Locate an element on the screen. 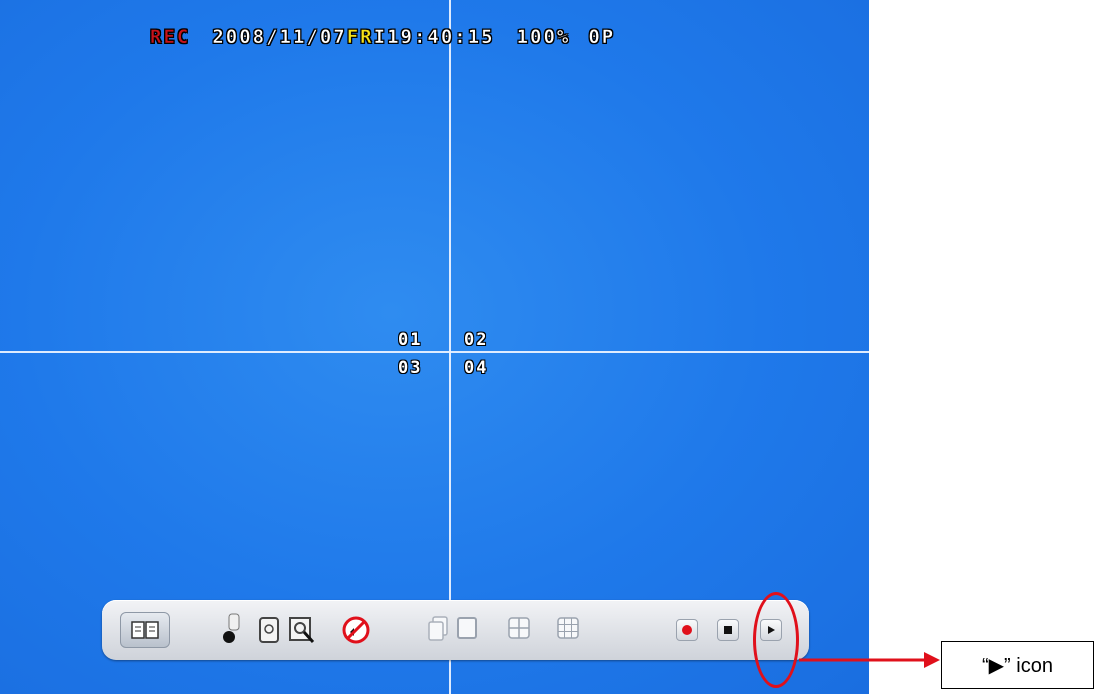 The width and height of the screenshot is (1100, 694). channel-label-02: 02 is located at coordinates (476, 340).